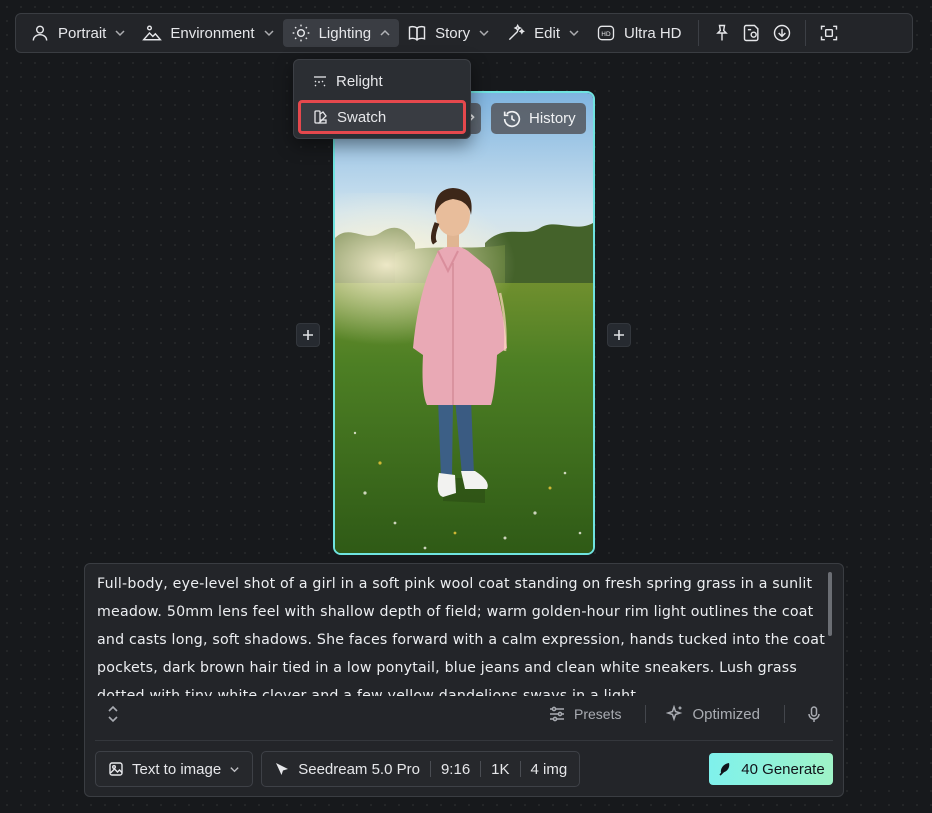  Describe the element at coordinates (783, 769) in the screenshot. I see `generate-label: 40 Generate` at that location.